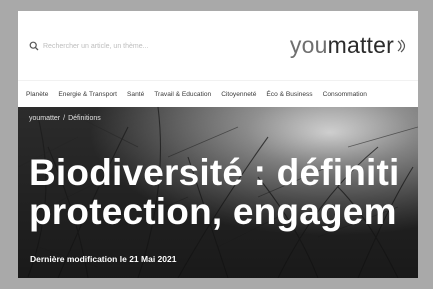 The image size is (433, 289). What do you see at coordinates (213, 211) in the screenshot?
I see `article-title-line-2: protection, engagem` at bounding box center [213, 211].